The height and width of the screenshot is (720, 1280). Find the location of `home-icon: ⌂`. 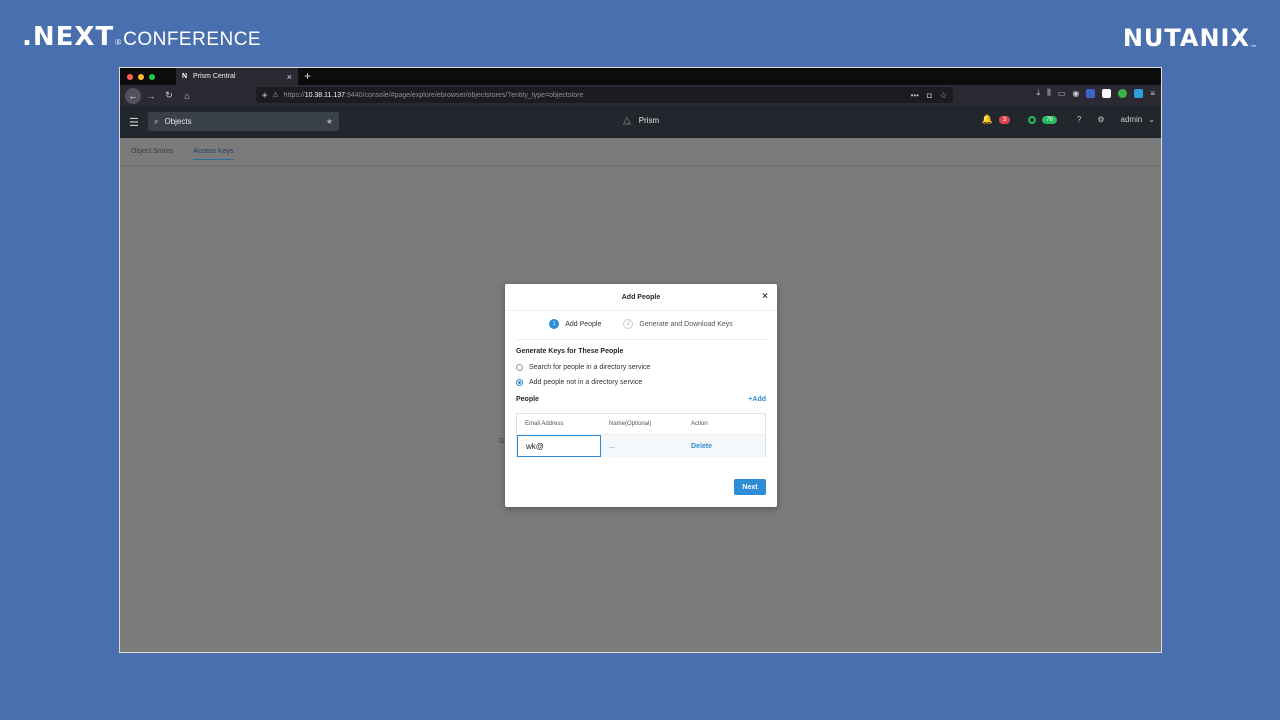

home-icon: ⌂ is located at coordinates (187, 96).